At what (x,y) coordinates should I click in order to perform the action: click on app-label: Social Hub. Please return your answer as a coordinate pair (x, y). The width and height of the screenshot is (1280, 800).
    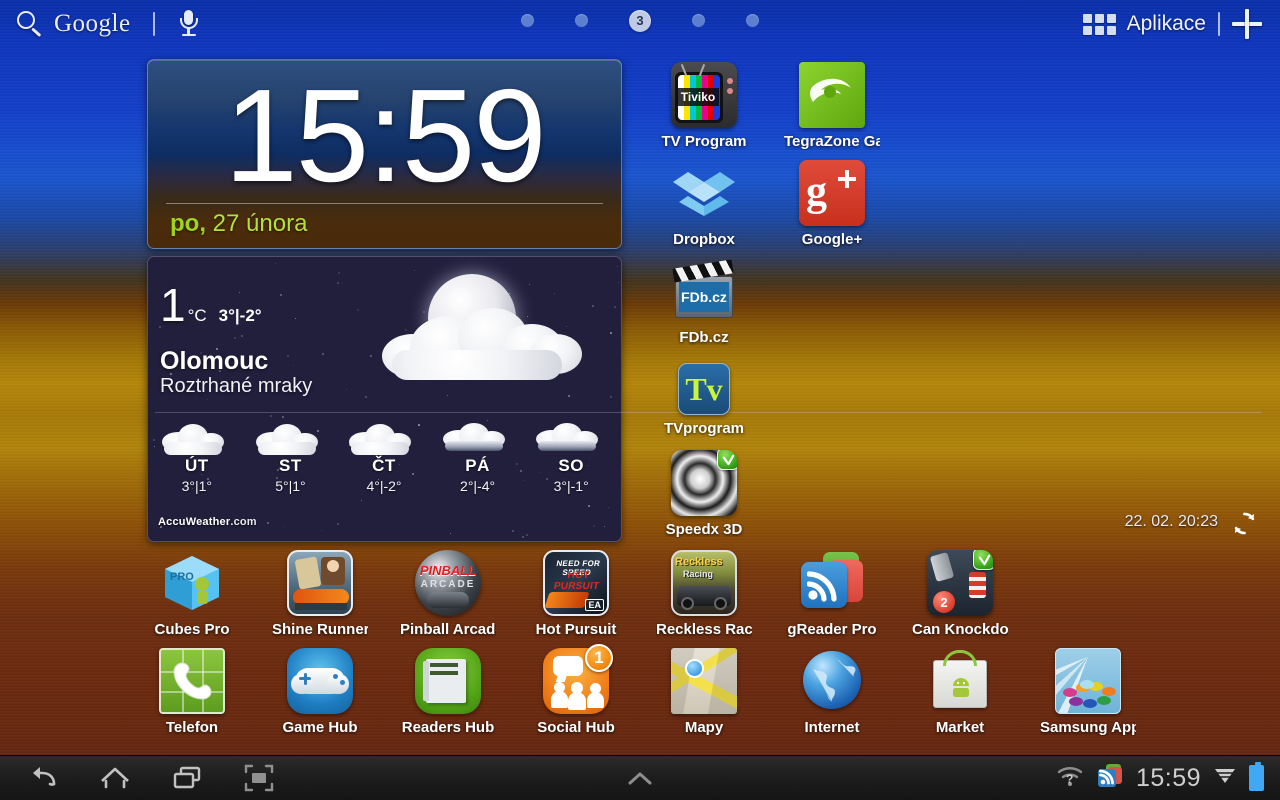
    Looking at the image, I should click on (576, 727).